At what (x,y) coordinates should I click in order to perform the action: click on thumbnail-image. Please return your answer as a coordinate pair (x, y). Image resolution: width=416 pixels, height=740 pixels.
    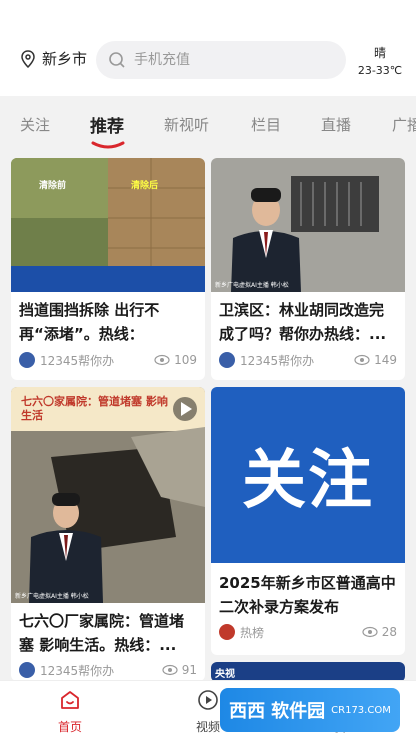
    Looking at the image, I should click on (308, 225).